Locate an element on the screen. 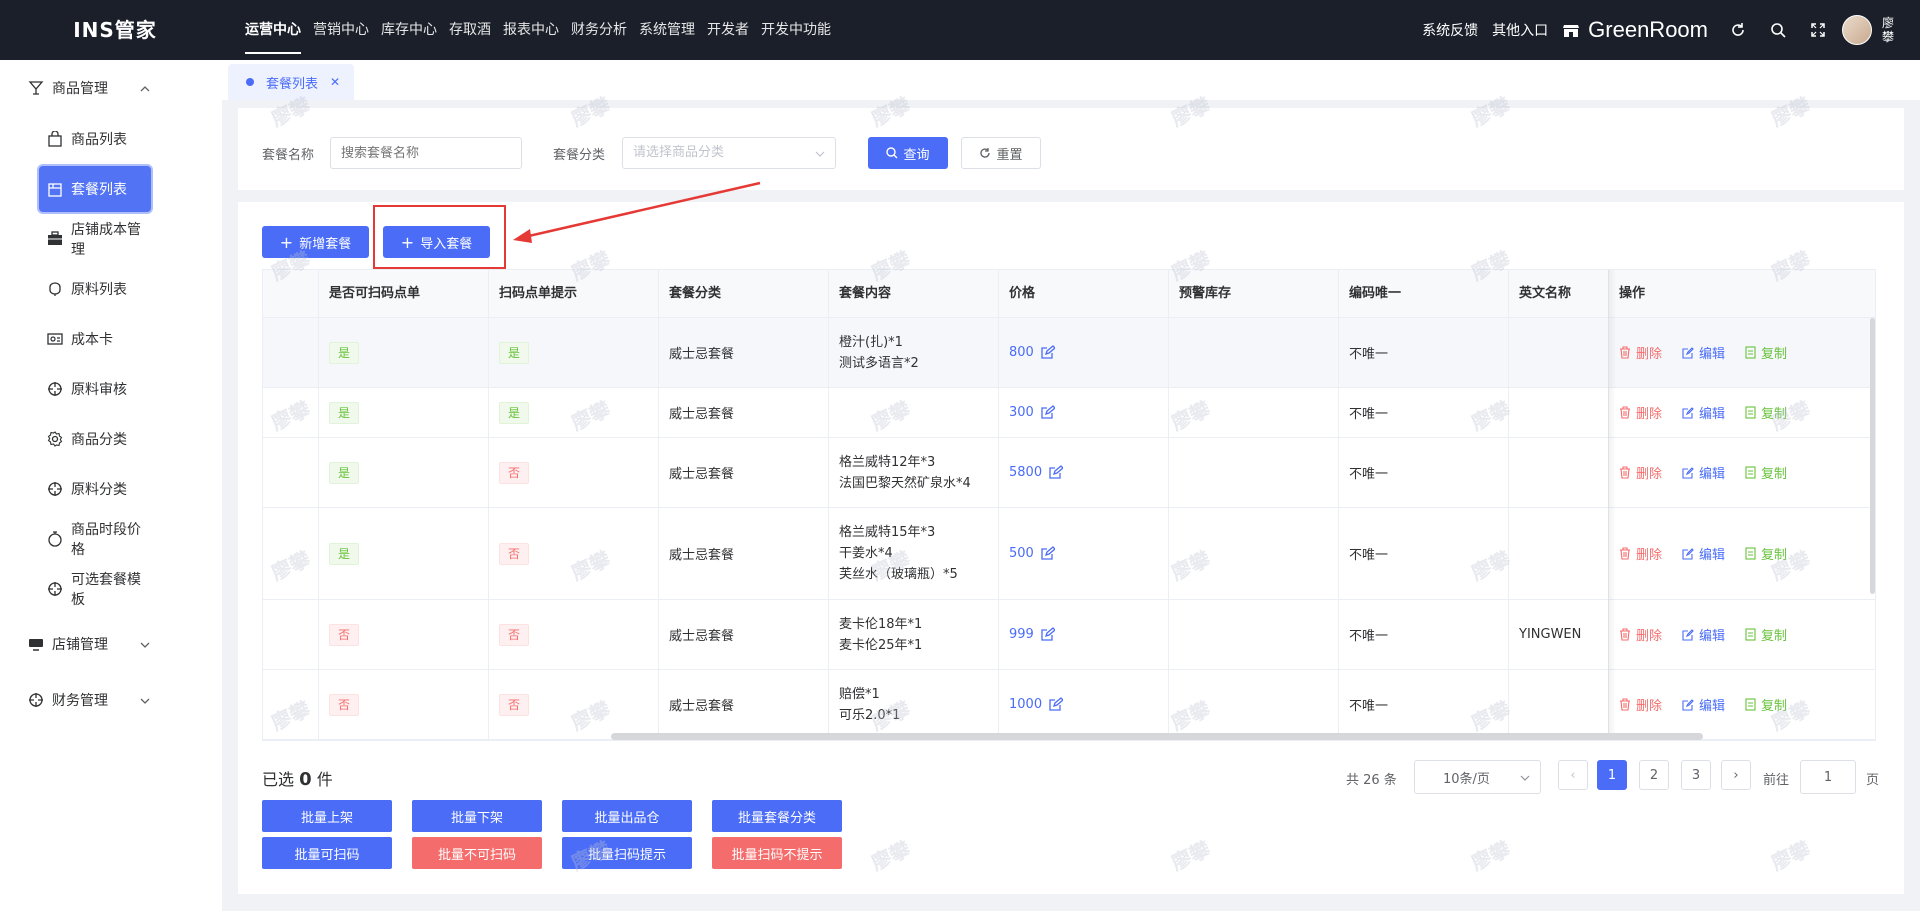  page-button-1: 1 is located at coordinates (1612, 775).